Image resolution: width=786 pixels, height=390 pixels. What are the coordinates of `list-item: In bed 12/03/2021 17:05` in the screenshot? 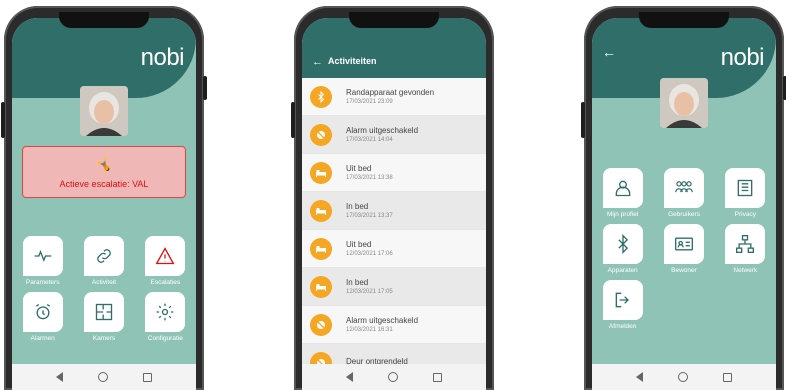 It's located at (394, 287).